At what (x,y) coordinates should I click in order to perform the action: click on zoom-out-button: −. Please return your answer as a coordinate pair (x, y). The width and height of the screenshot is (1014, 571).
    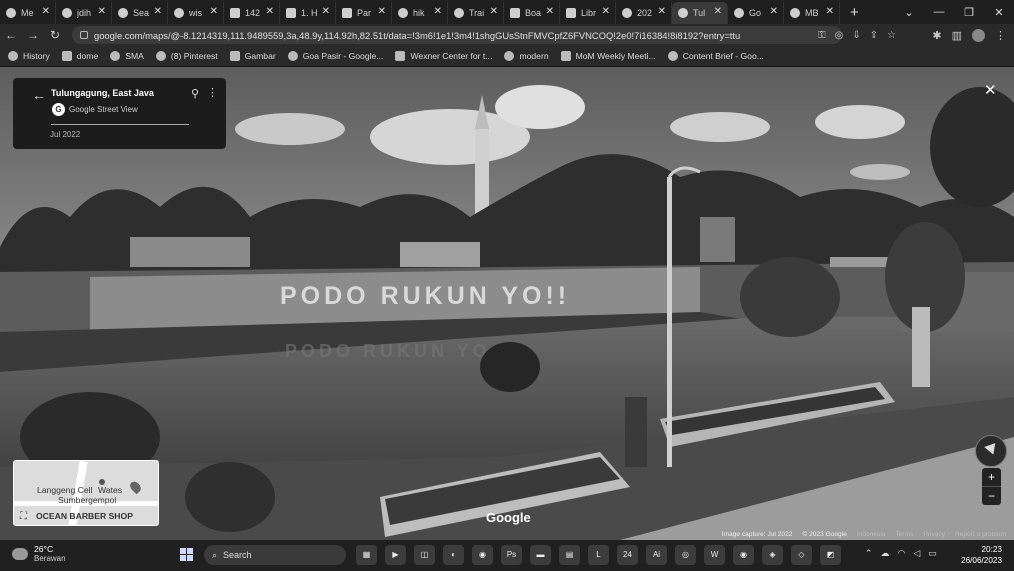
    Looking at the image, I should click on (991, 496).